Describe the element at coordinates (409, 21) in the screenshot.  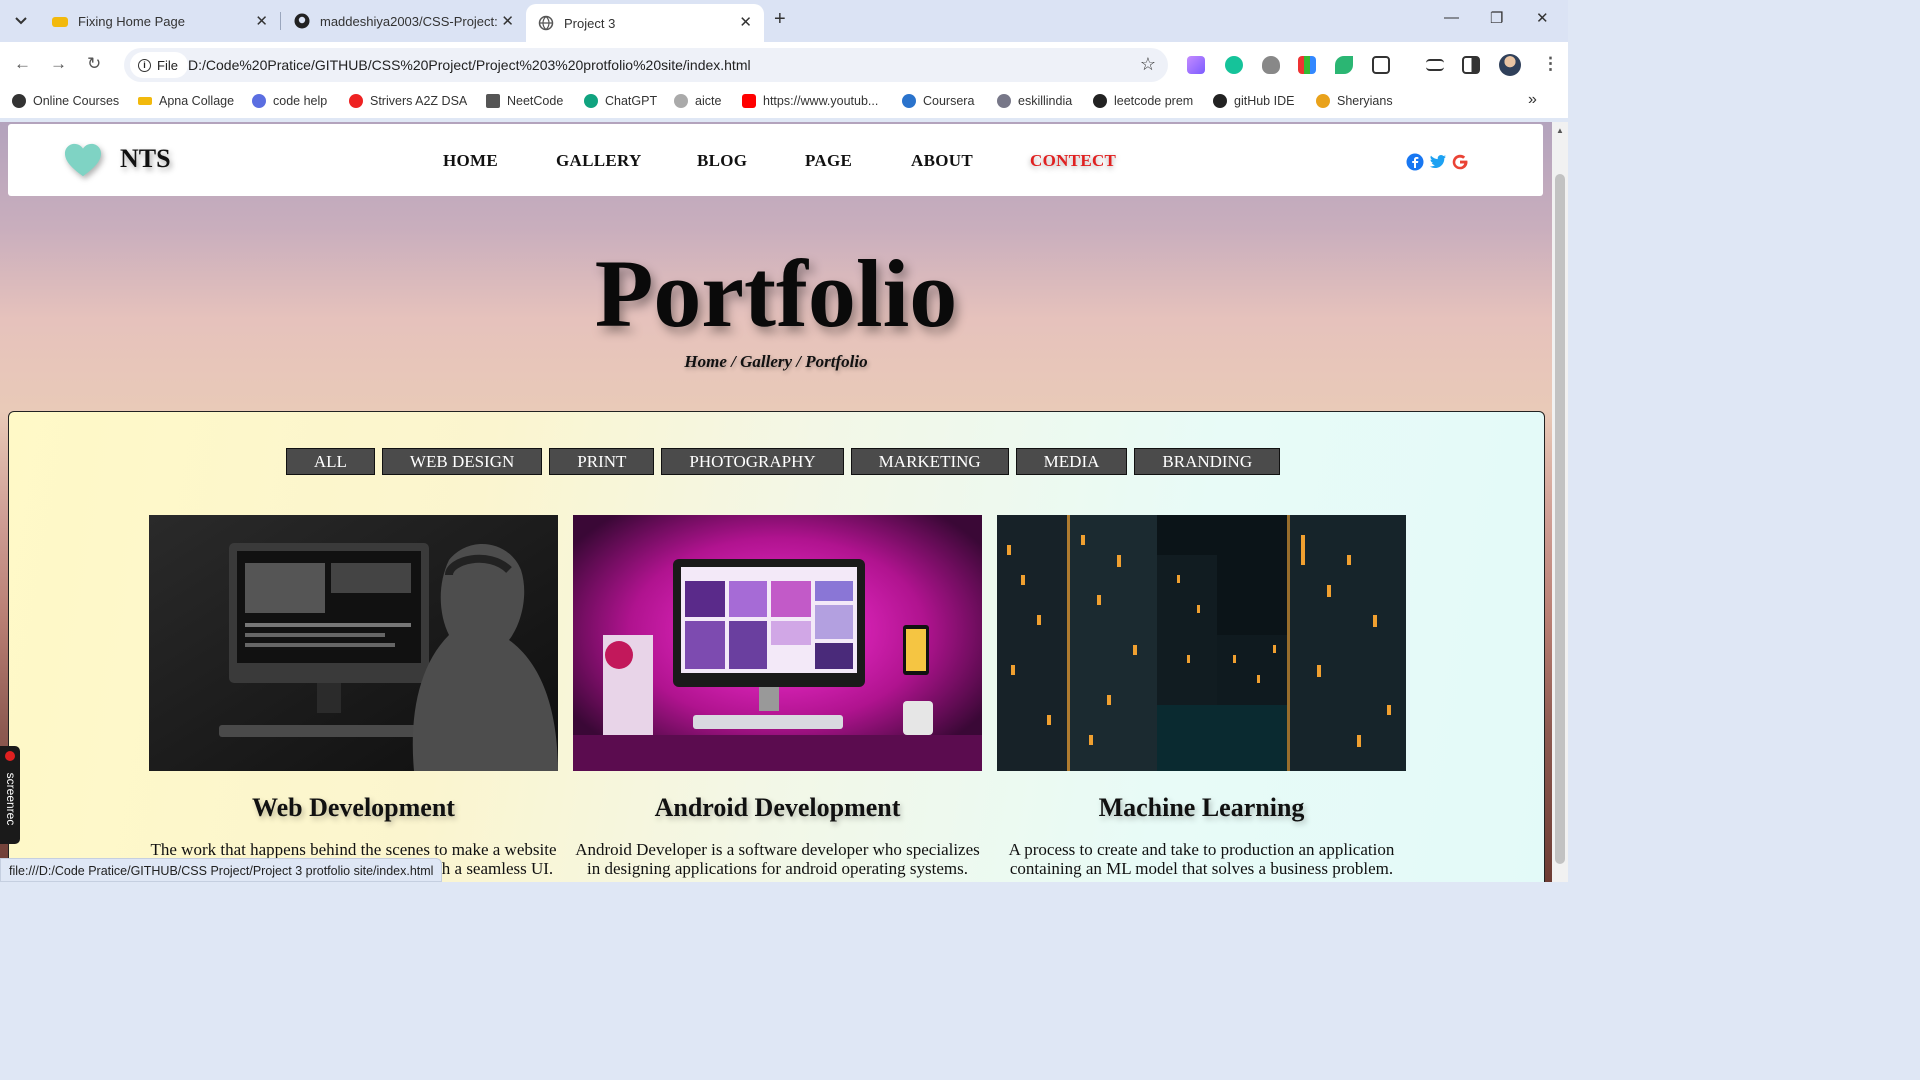
I see `tab-title: maddeshiya2003/CSS-Project: T` at that location.